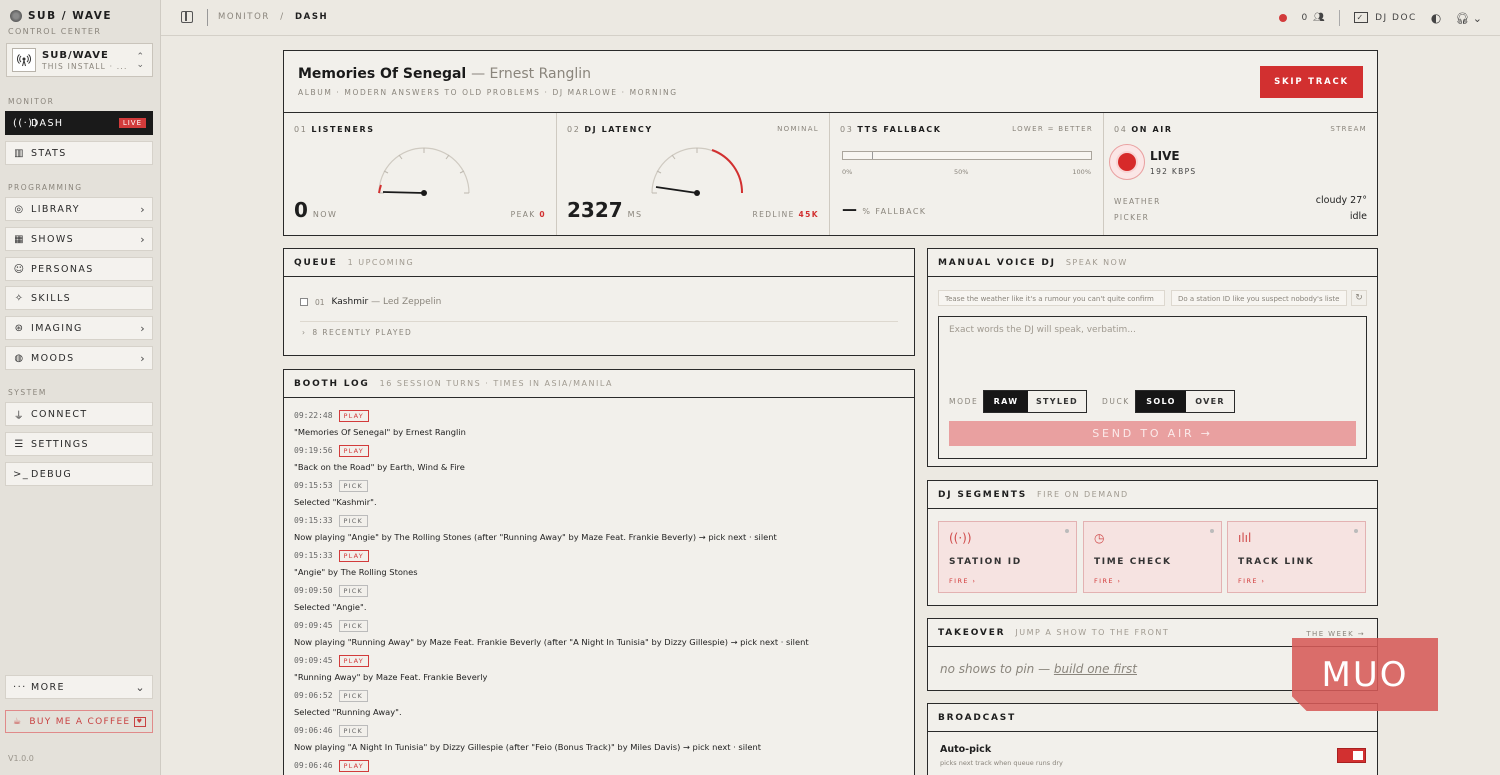 The height and width of the screenshot is (775, 1500). I want to click on signal-icon: ⊛, so click(19, 328).